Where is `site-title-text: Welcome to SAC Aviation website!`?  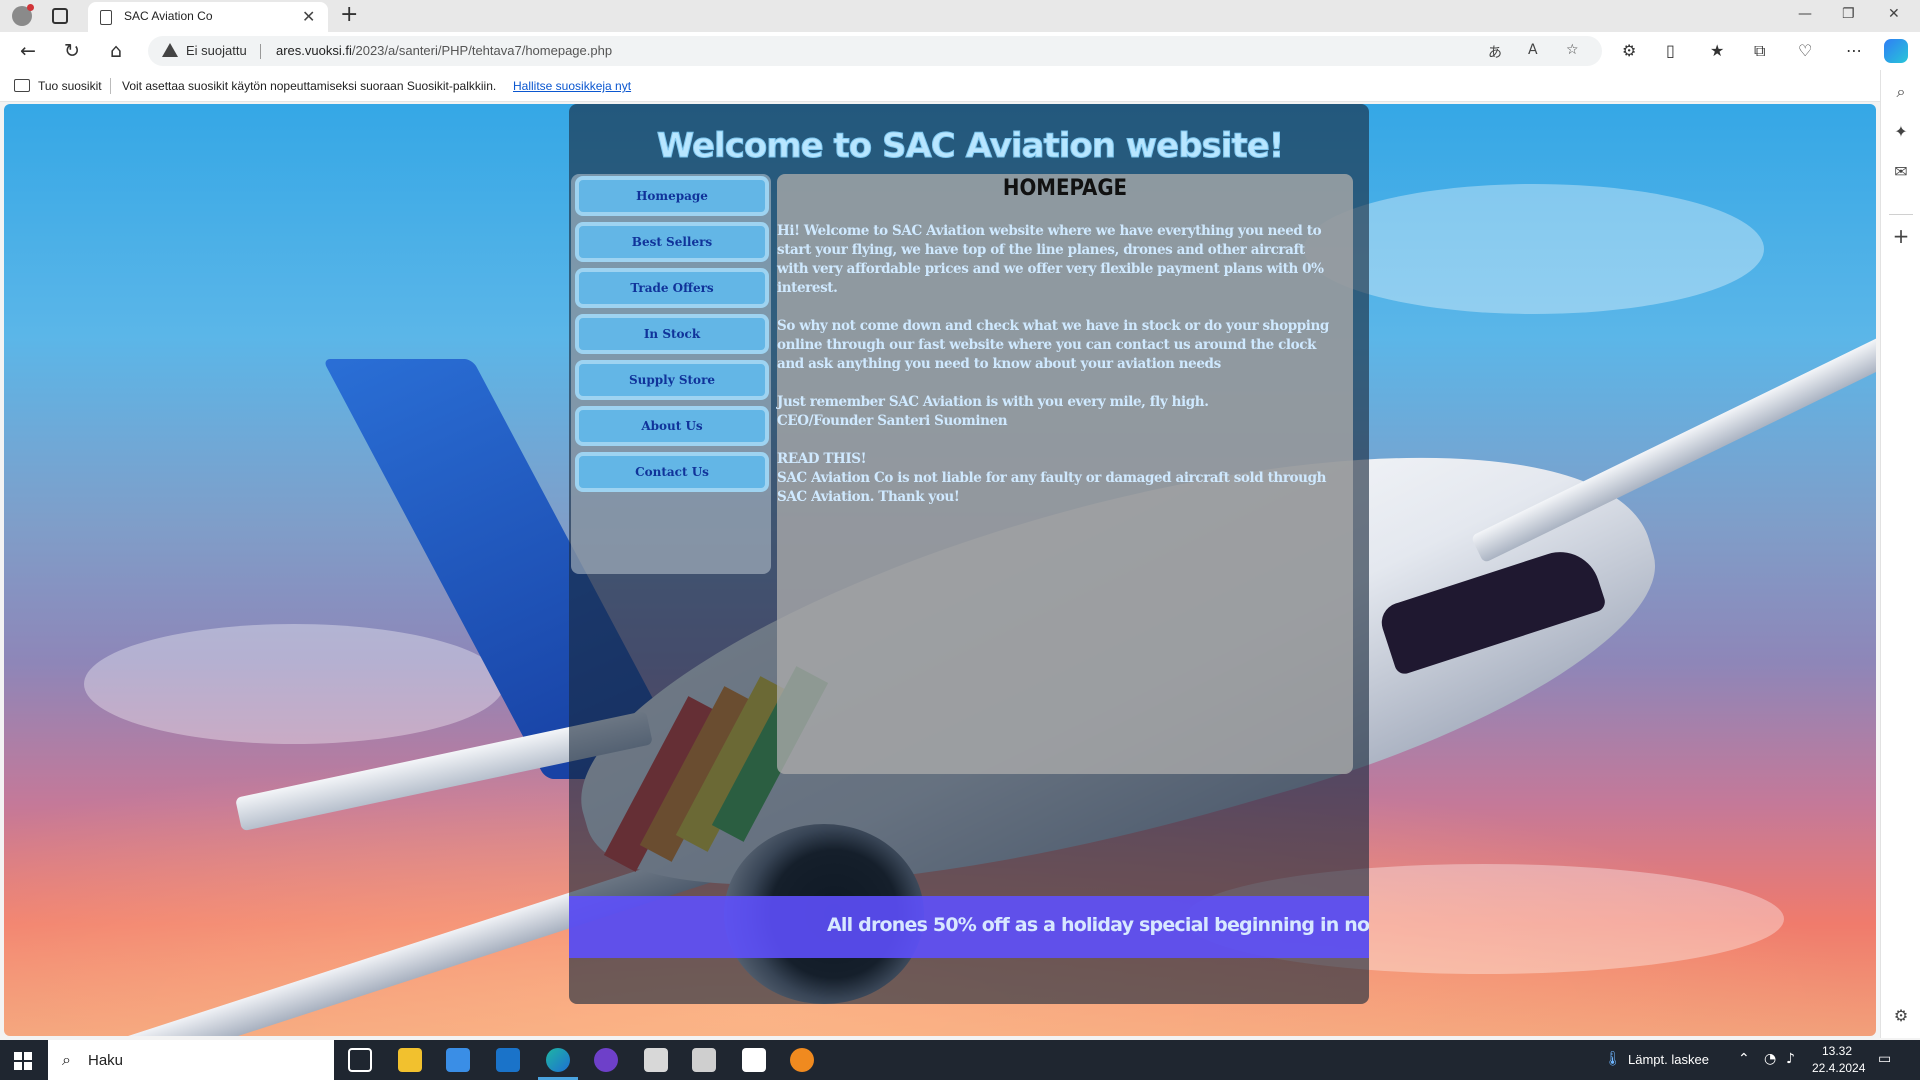 site-title-text: Welcome to SAC Aviation website! is located at coordinates (970, 146).